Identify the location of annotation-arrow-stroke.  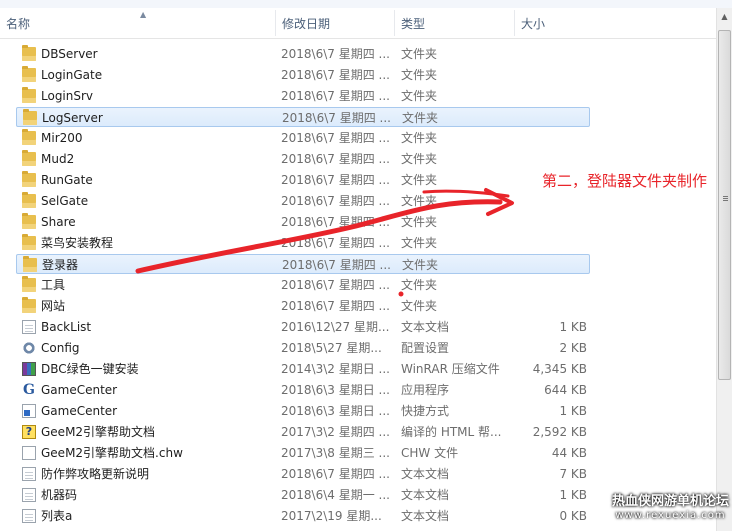
(319, 236).